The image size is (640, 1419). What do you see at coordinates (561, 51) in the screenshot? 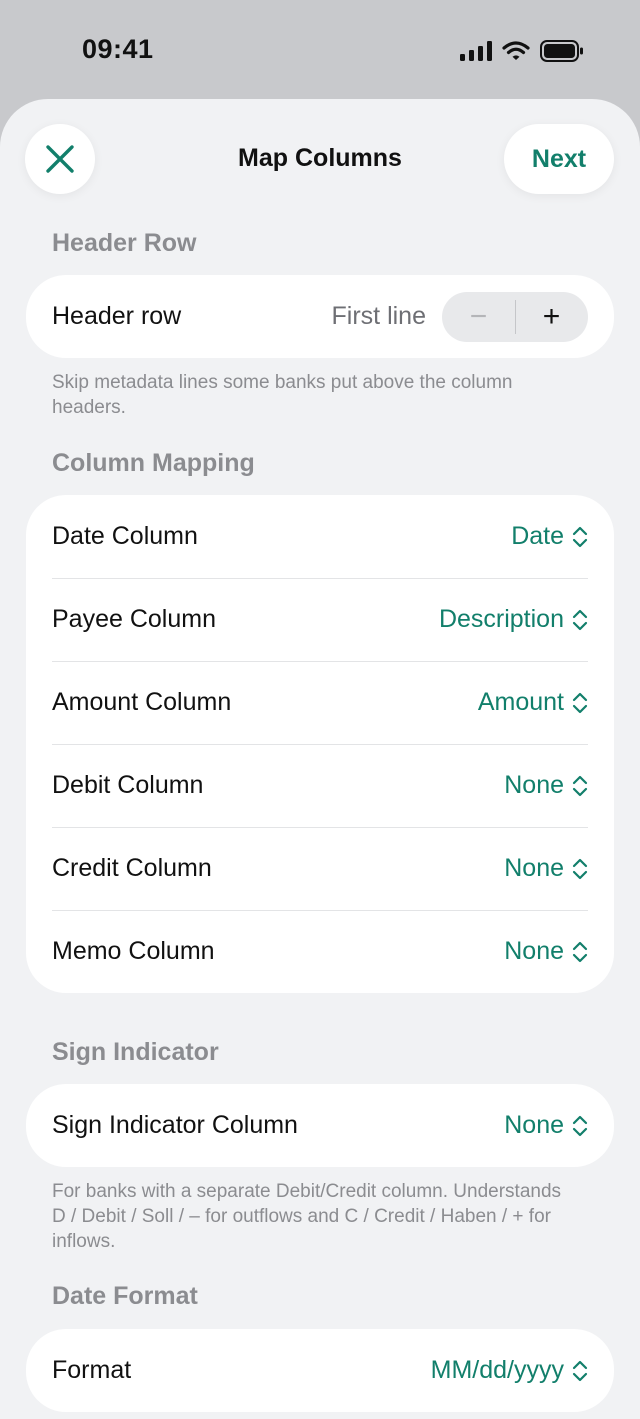
I see `battery-icon` at bounding box center [561, 51].